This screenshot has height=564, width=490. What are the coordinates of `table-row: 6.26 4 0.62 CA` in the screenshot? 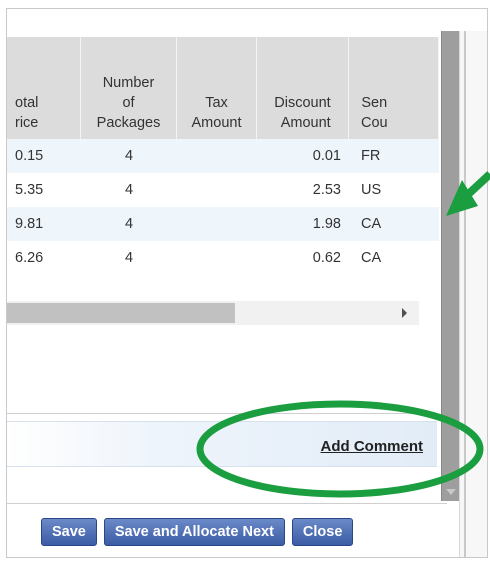 It's located at (223, 258).